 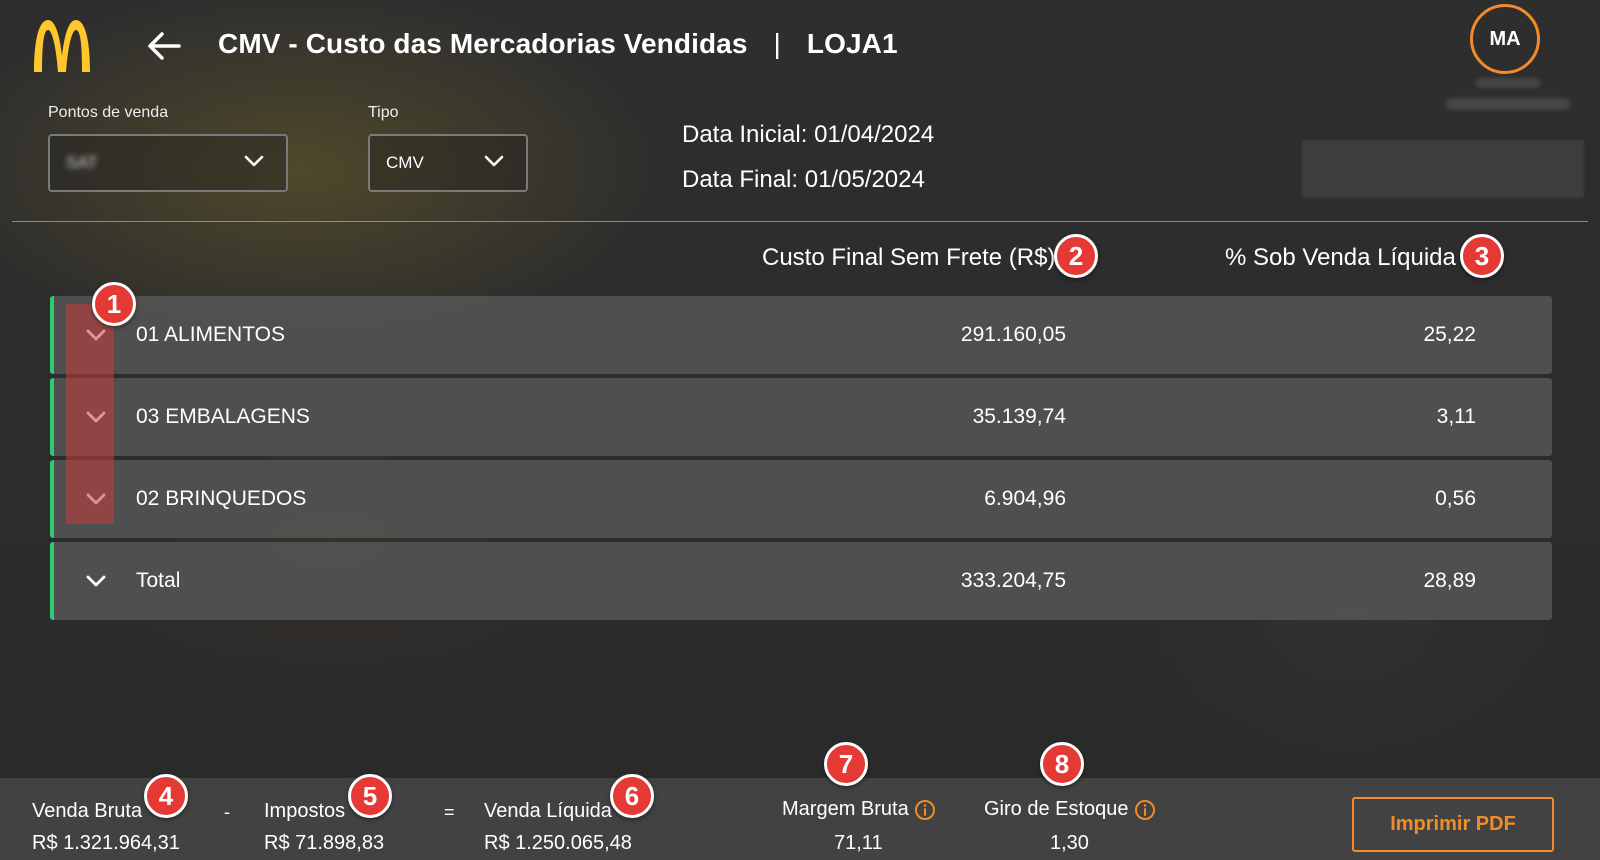 I want to click on row-cost: 291.160,05, so click(x=1013, y=334).